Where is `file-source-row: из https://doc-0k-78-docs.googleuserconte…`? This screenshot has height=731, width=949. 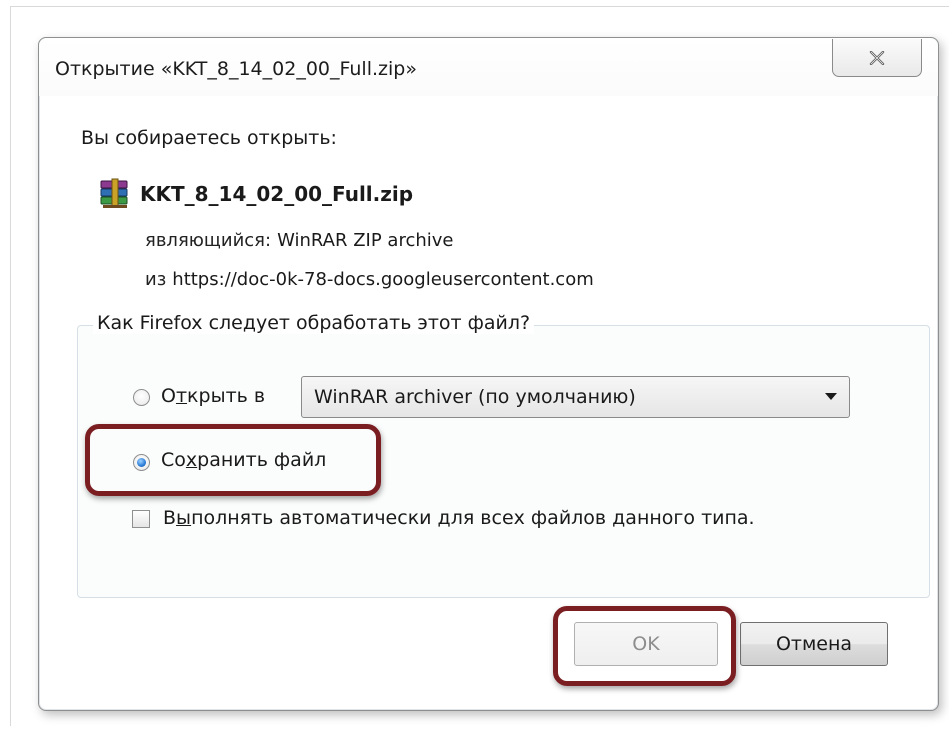
file-source-row: из https://doc-0k-78-docs.googleuserconte… is located at coordinates (369, 279).